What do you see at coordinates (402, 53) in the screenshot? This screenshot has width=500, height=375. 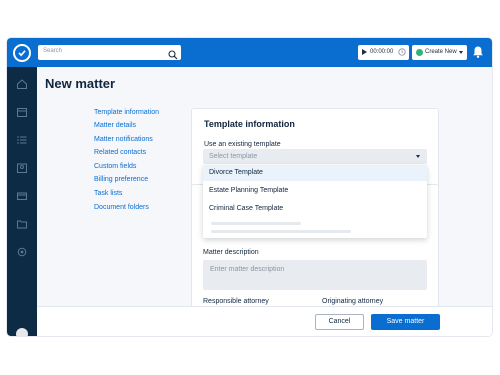 I see `clock-icon` at bounding box center [402, 53].